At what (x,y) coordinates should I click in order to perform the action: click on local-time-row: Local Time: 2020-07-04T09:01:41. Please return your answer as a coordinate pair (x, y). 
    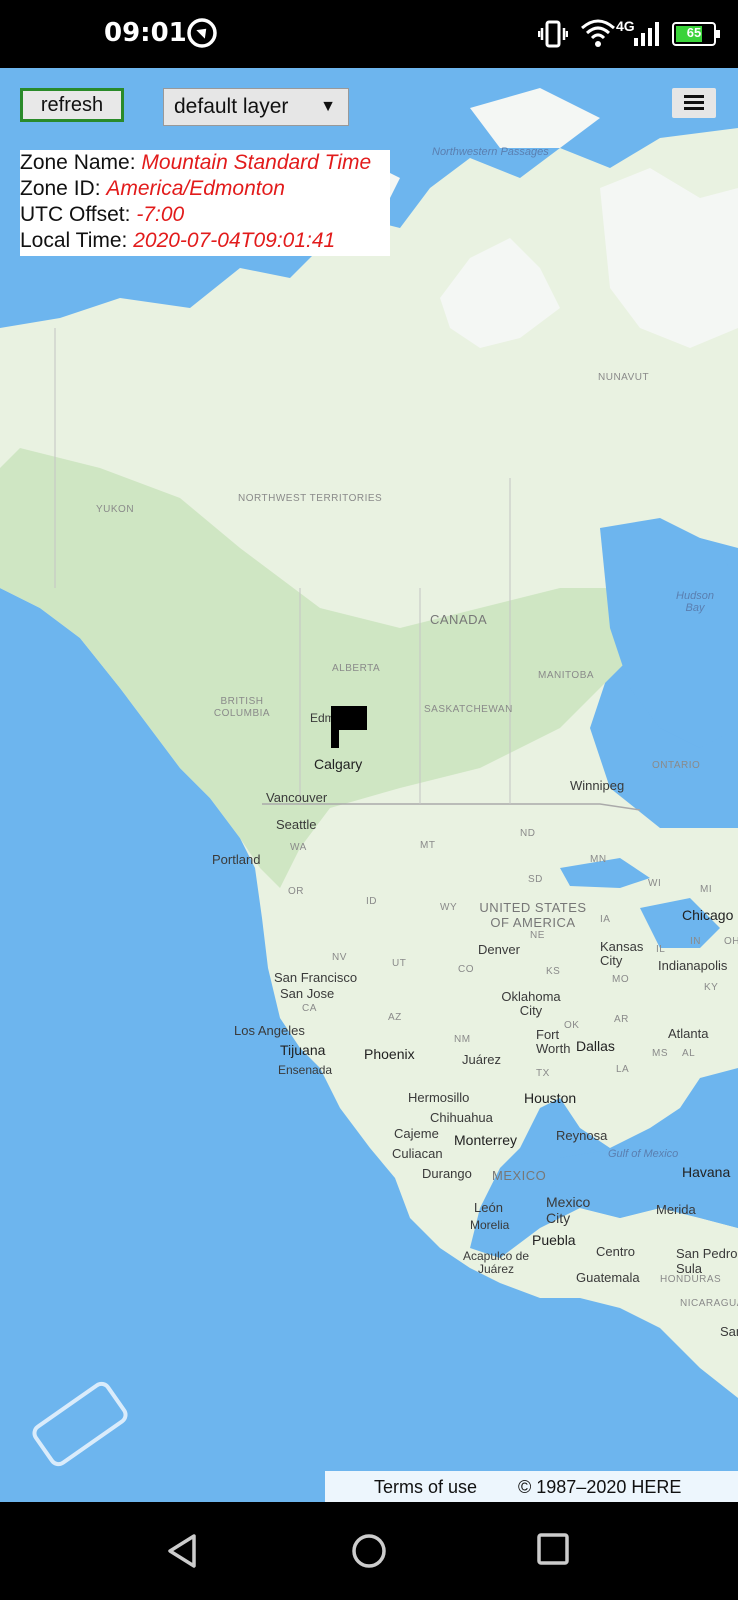
    Looking at the image, I should click on (205, 241).